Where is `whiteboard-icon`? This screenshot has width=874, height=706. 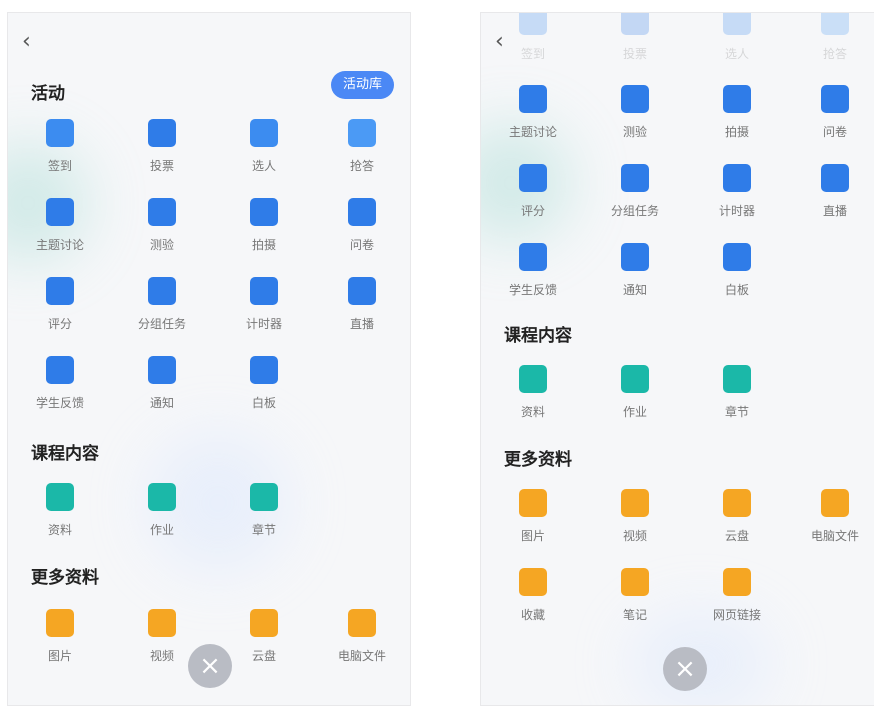
whiteboard-icon is located at coordinates (737, 257).